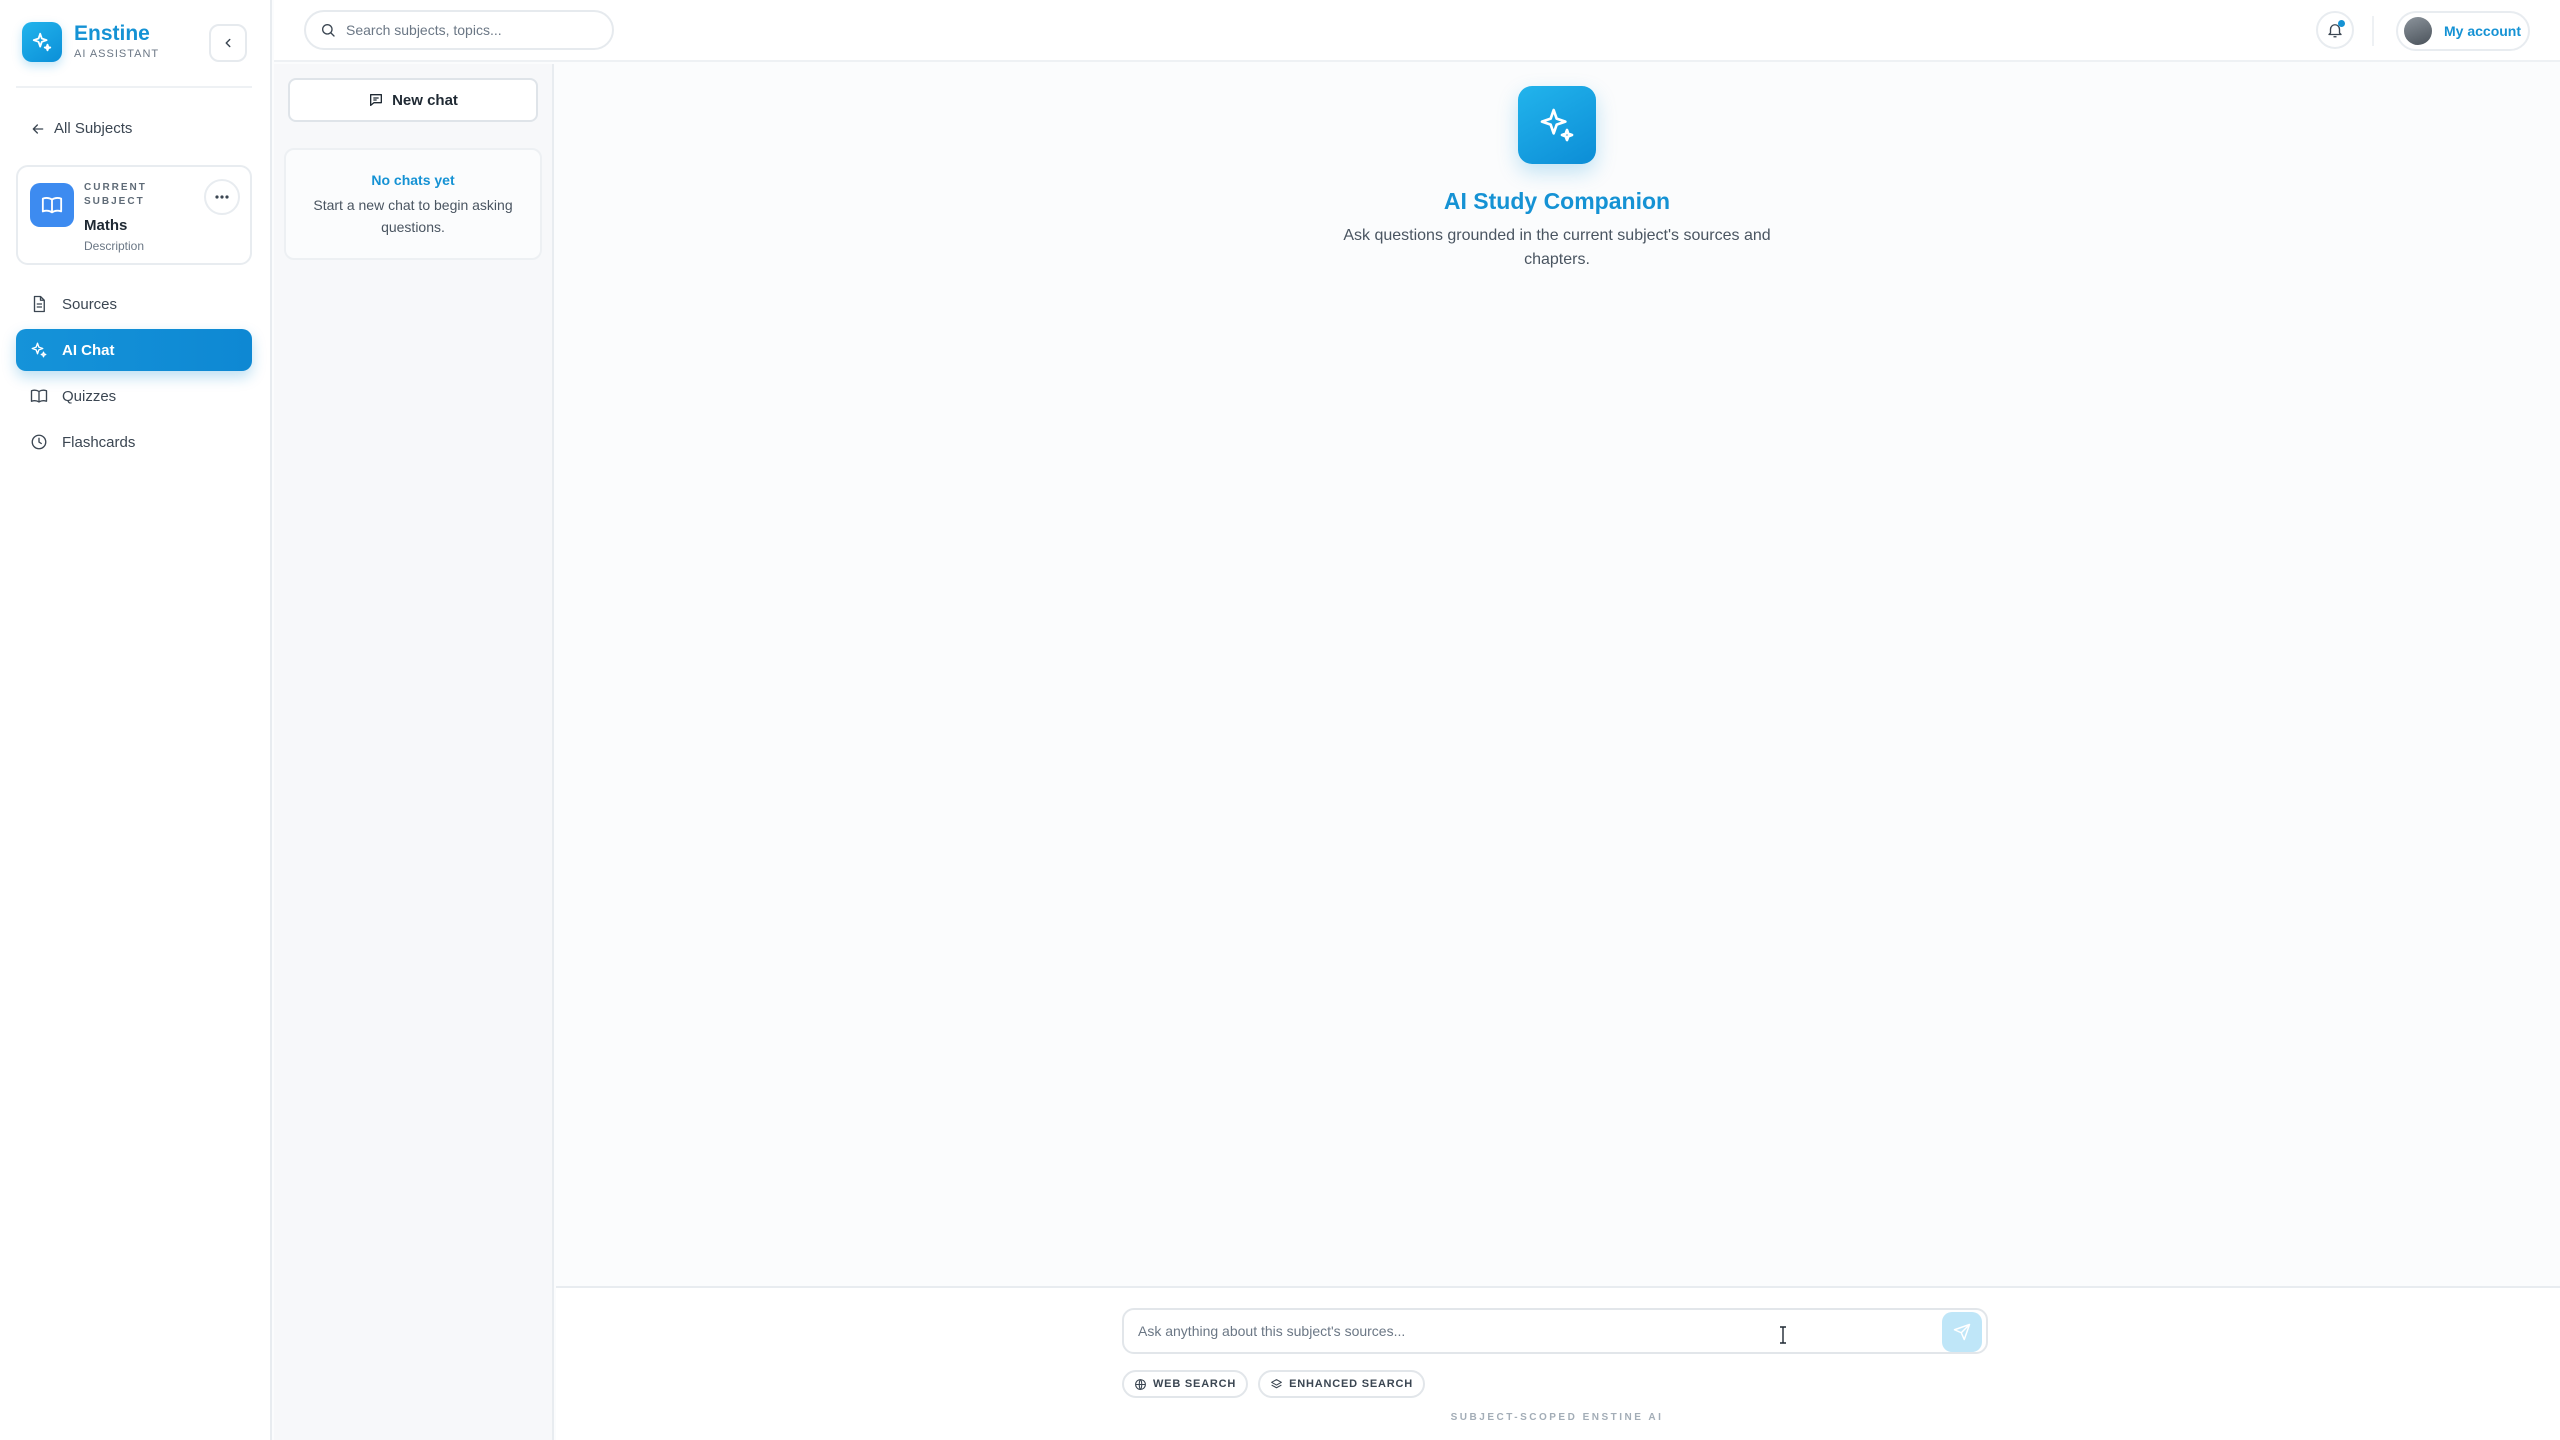  Describe the element at coordinates (39, 442) in the screenshot. I see `clock-icon` at that location.